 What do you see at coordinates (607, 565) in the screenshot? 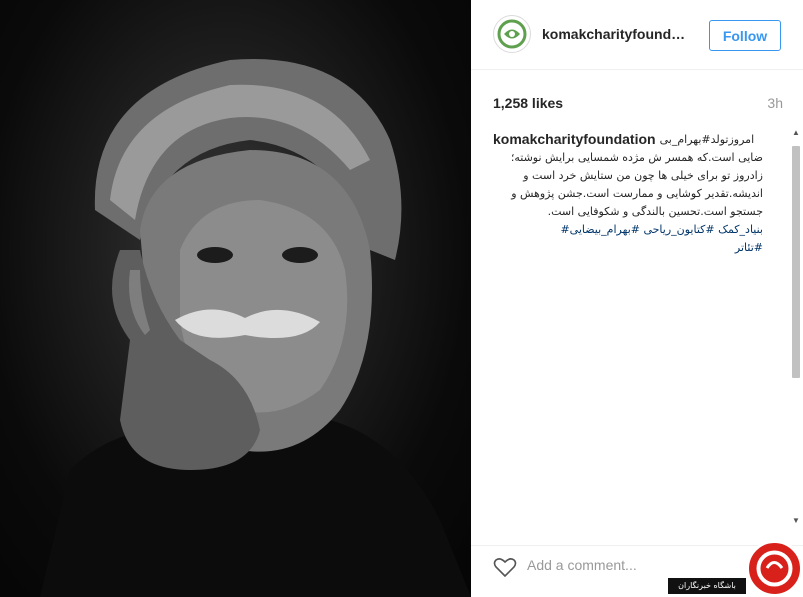
I see `comment-input` at bounding box center [607, 565].